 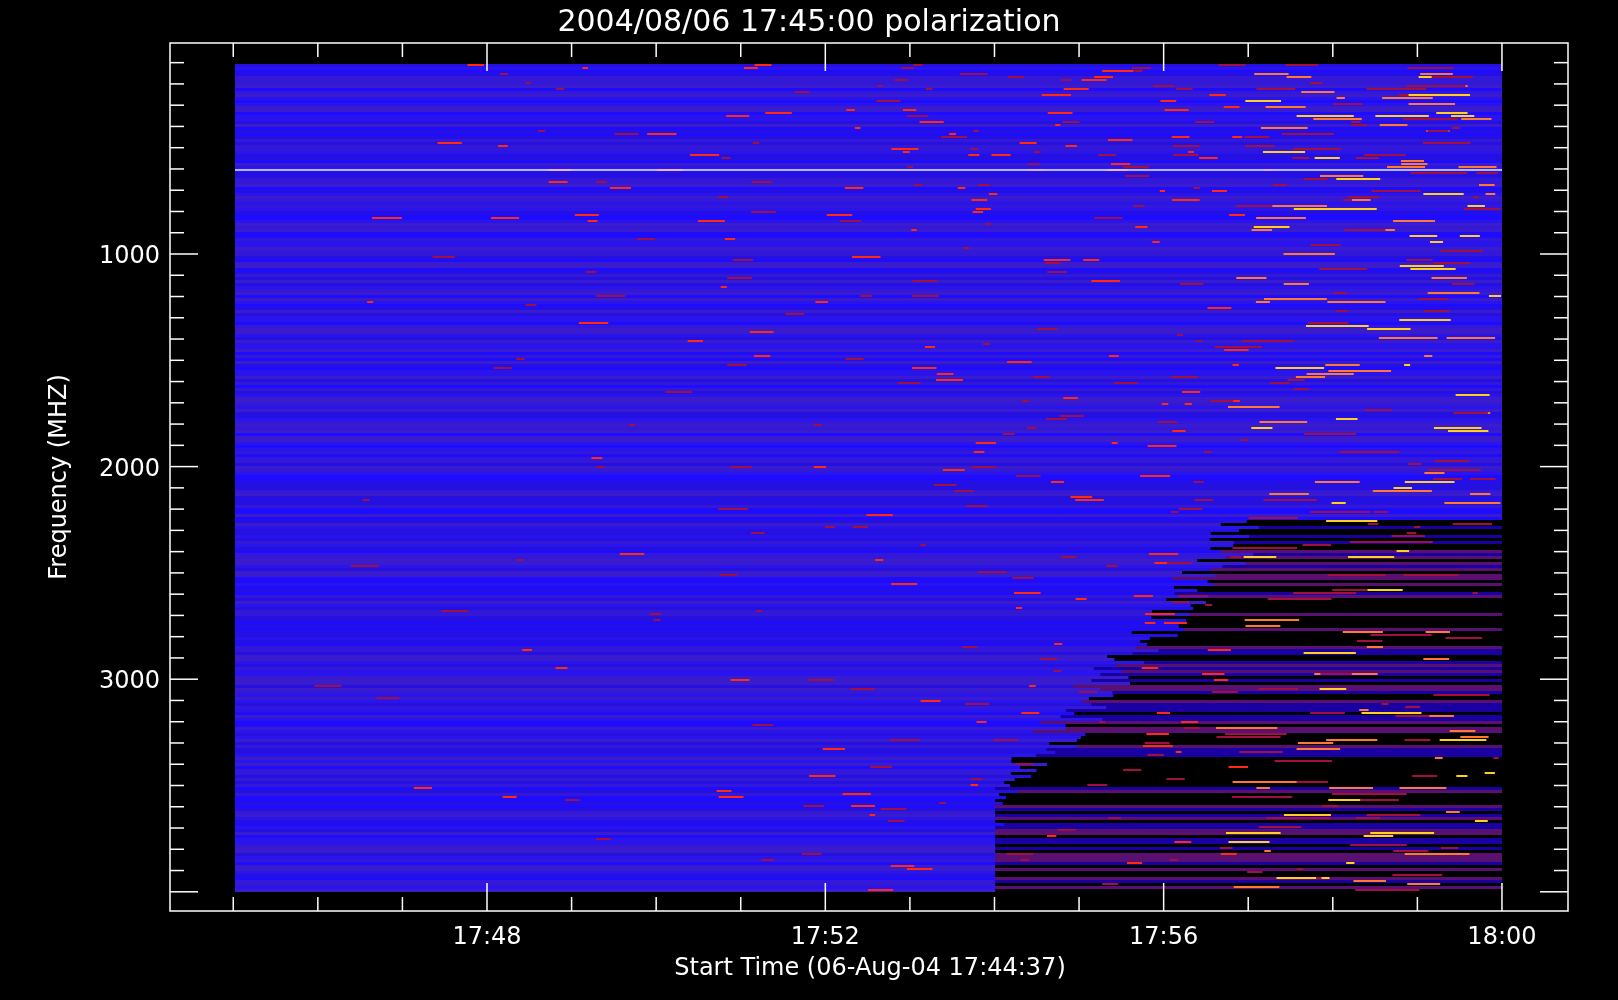 What do you see at coordinates (129, 255) in the screenshot?
I see `y-tick-label: 1000` at bounding box center [129, 255].